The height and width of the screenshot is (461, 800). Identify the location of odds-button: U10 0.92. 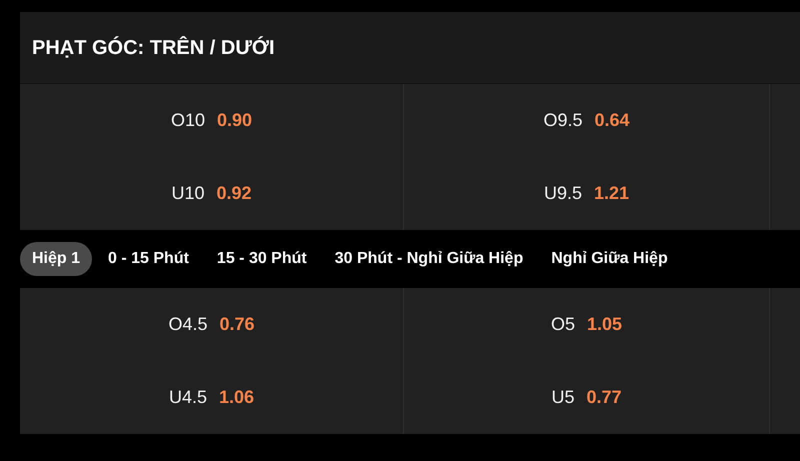
(211, 193).